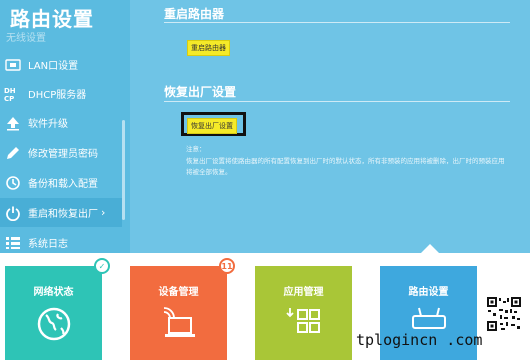  What do you see at coordinates (304, 325) in the screenshot?
I see `apps-grid-icon` at bounding box center [304, 325].